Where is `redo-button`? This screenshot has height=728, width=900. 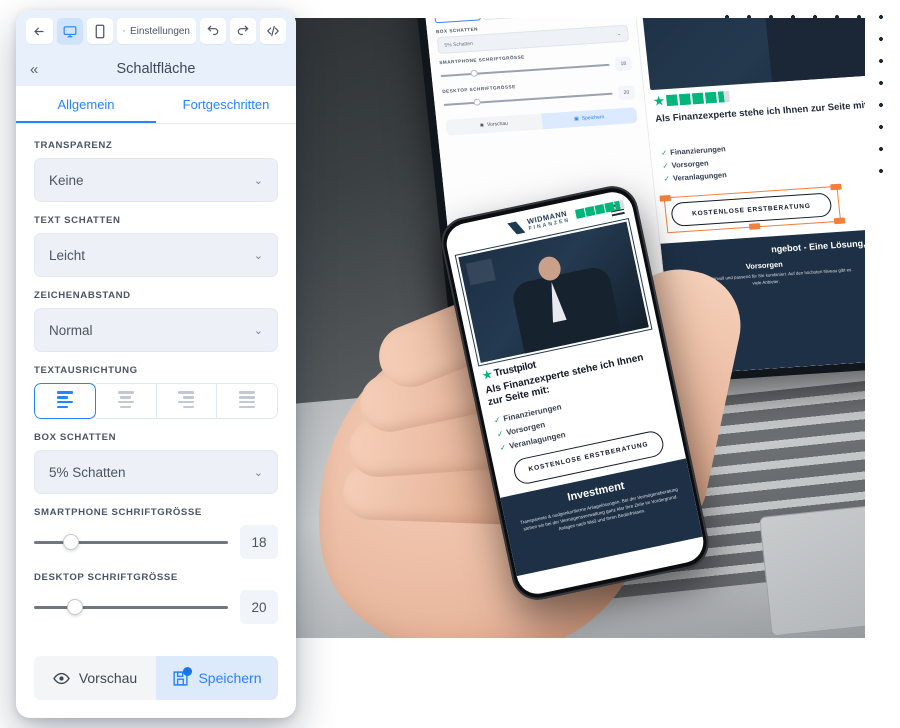 redo-button is located at coordinates (243, 31).